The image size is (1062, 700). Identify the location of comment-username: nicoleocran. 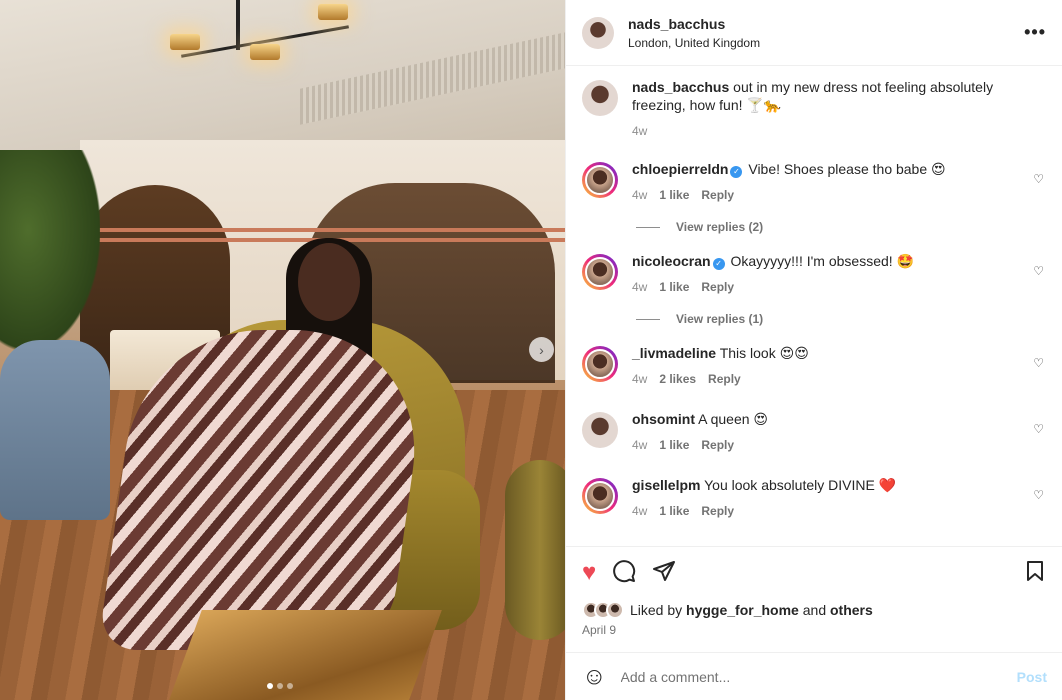
(671, 261).